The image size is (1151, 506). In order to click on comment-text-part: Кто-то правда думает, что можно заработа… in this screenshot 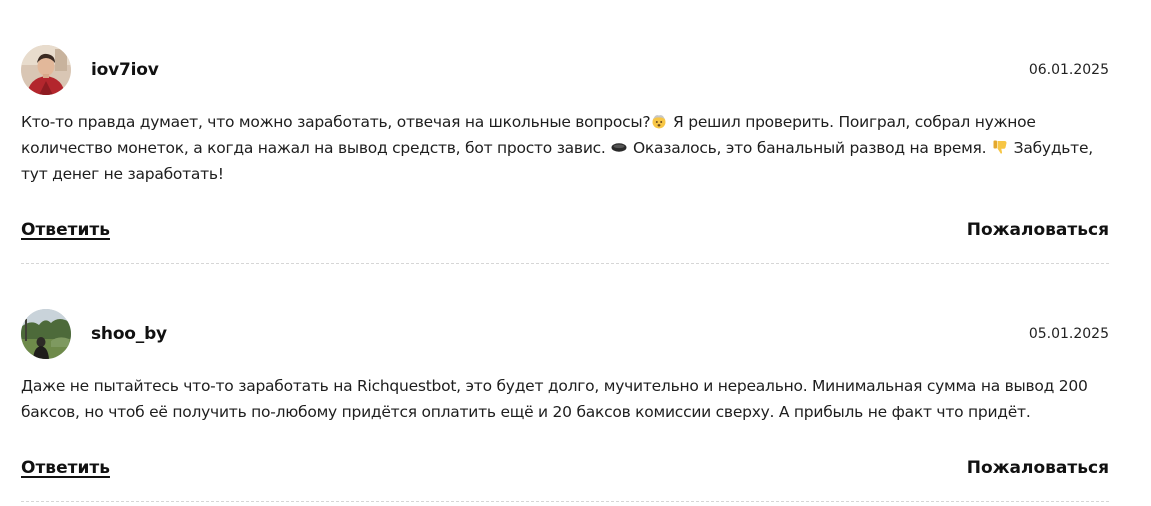, I will do `click(336, 122)`.